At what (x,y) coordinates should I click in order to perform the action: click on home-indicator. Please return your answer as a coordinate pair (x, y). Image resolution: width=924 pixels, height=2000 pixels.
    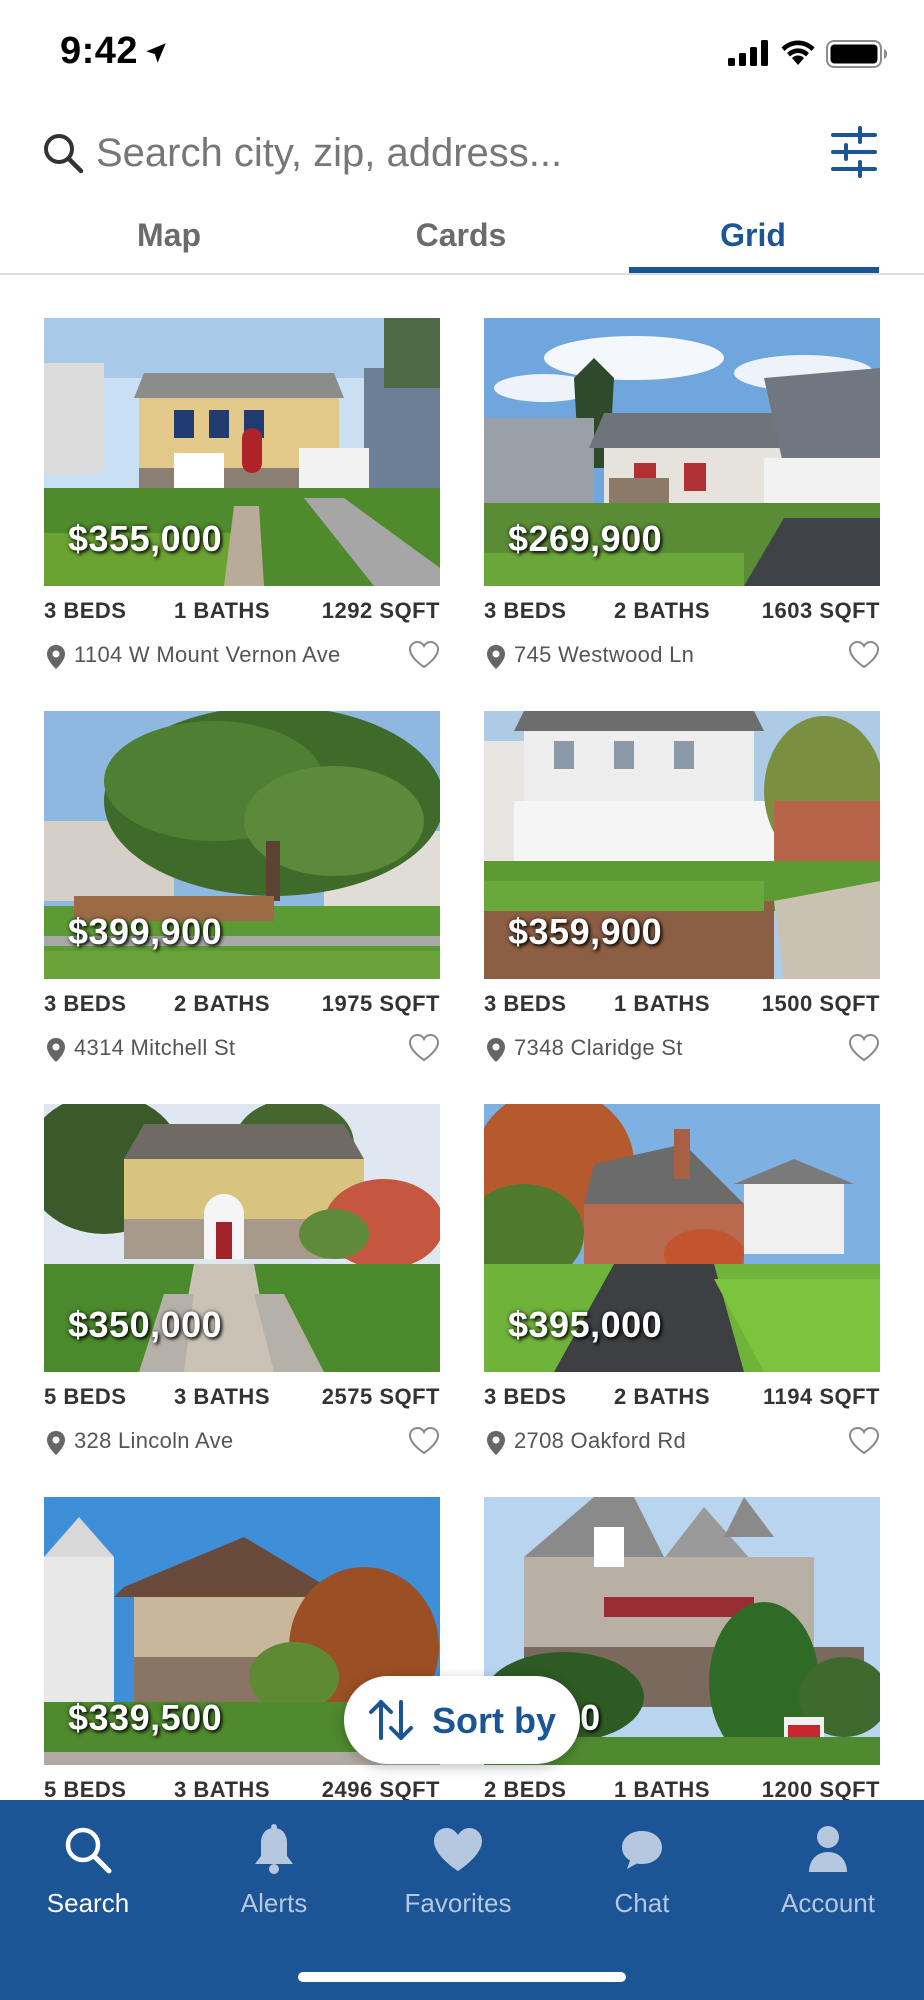
    Looking at the image, I should click on (462, 1977).